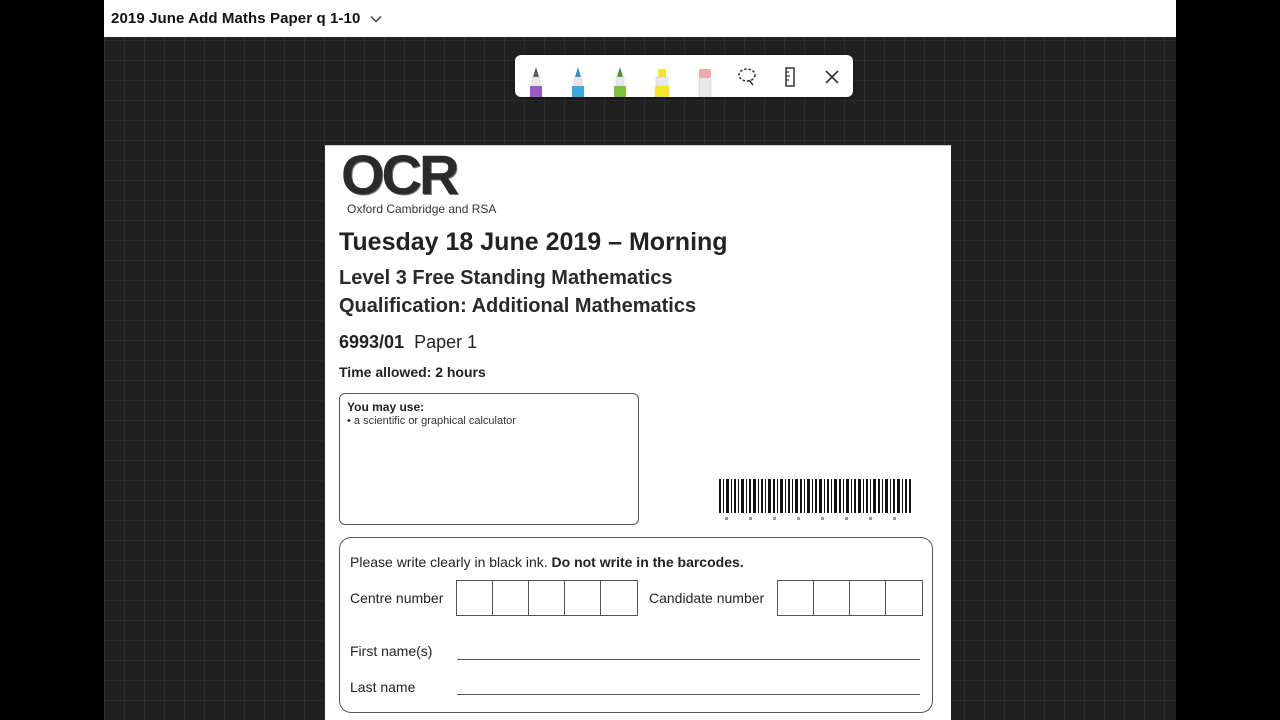  What do you see at coordinates (684, 76) in the screenshot?
I see `ink-toolbar` at bounding box center [684, 76].